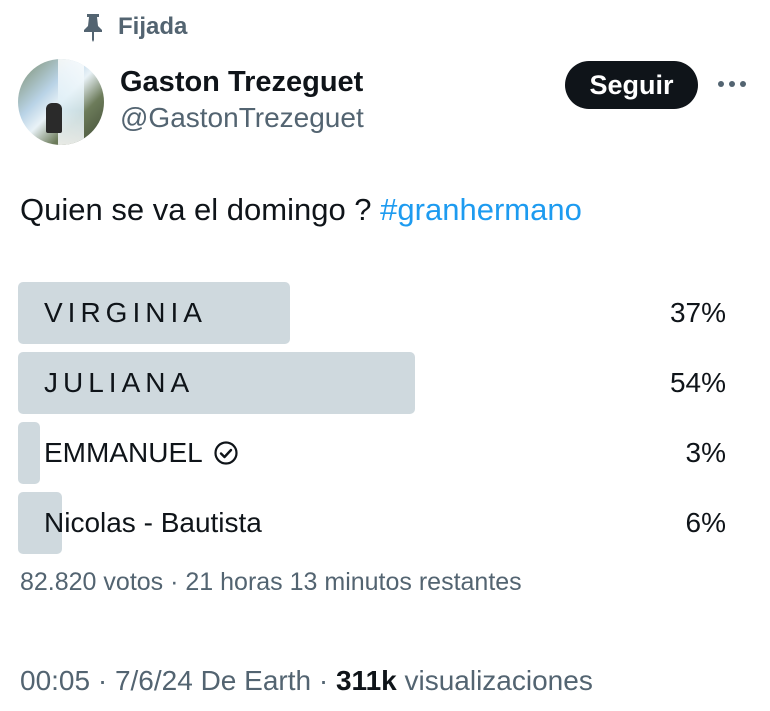 Image resolution: width=770 pixels, height=711 pixels. What do you see at coordinates (366, 680) in the screenshot?
I see `views-count: 311k` at bounding box center [366, 680].